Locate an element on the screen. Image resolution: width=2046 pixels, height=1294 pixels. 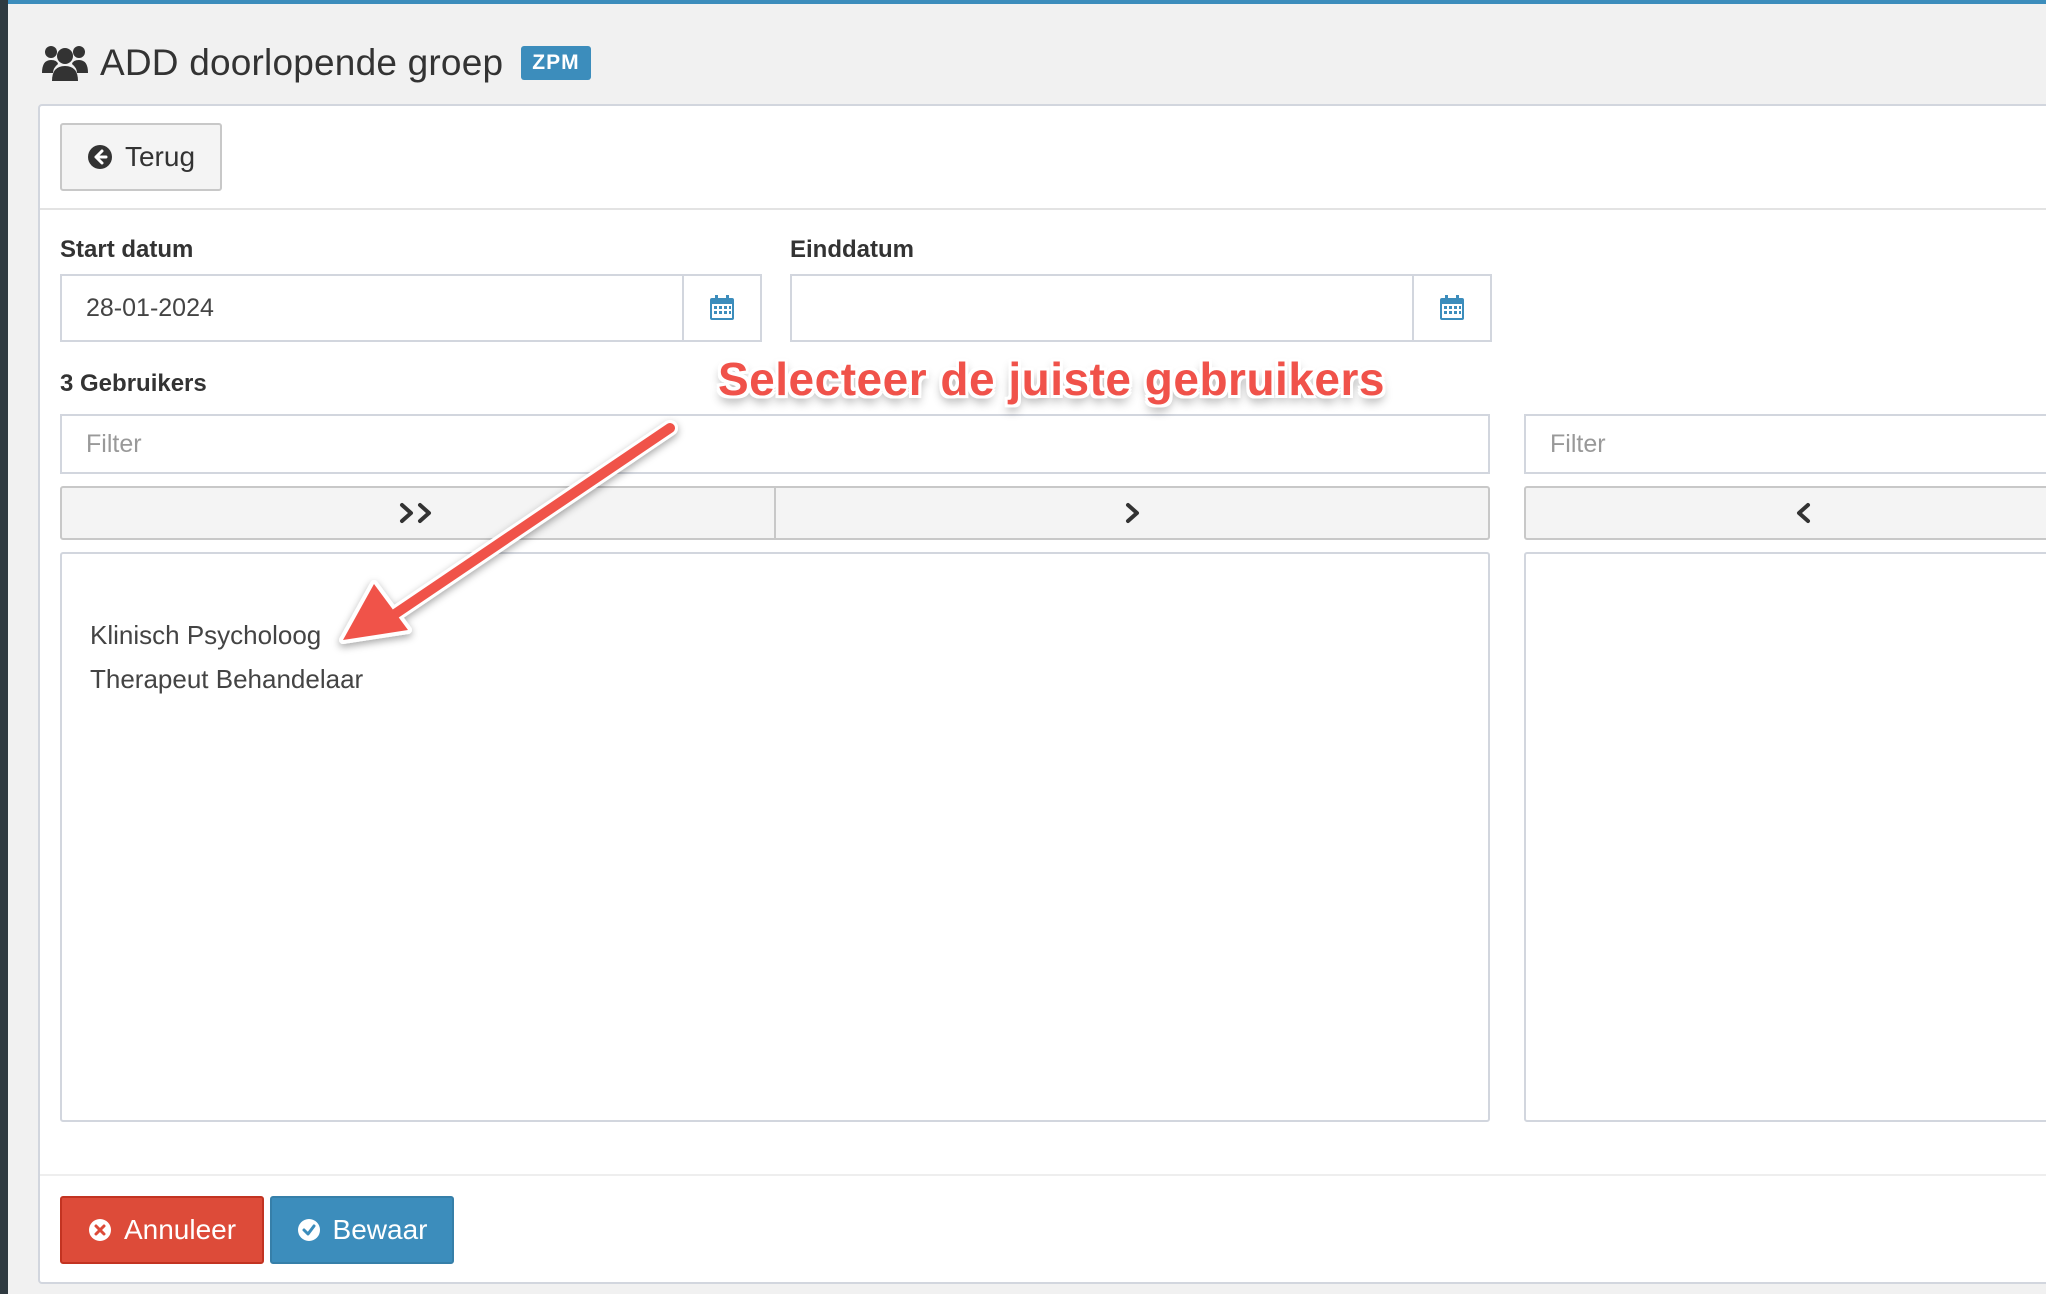
start-date-input is located at coordinates (372, 308).